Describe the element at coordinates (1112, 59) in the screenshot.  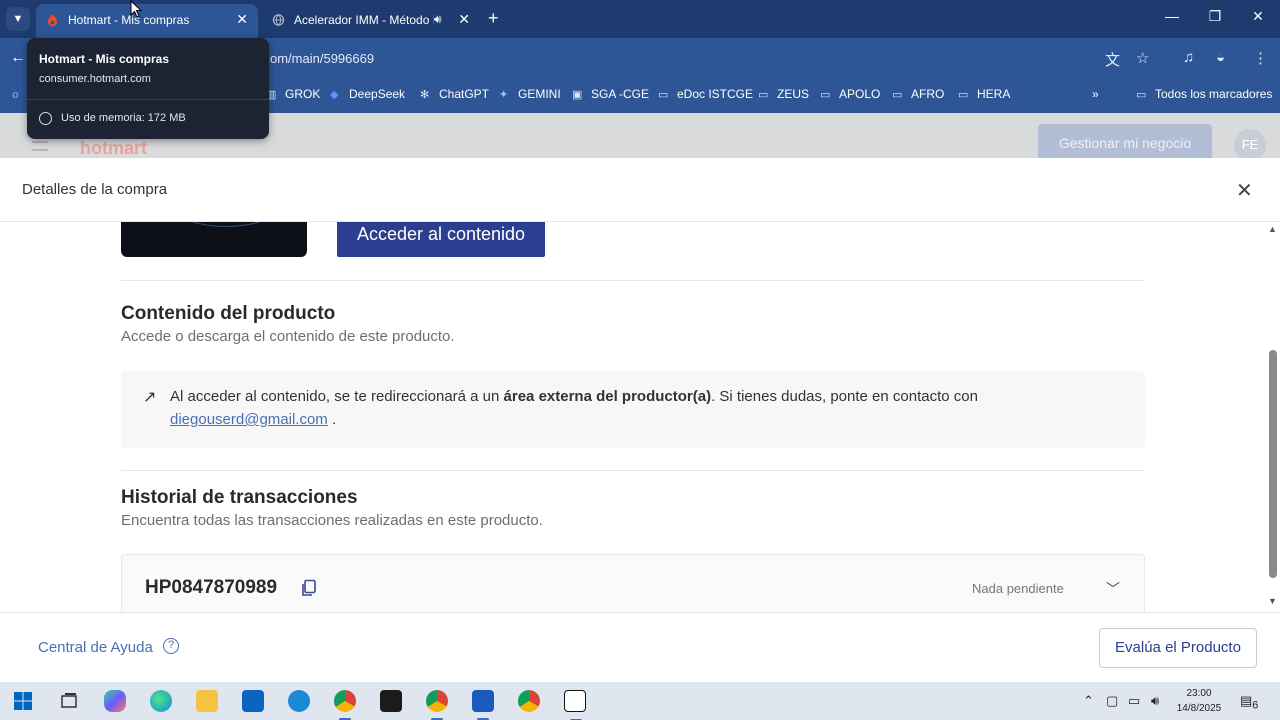
I see `translate-icon: 文` at that location.